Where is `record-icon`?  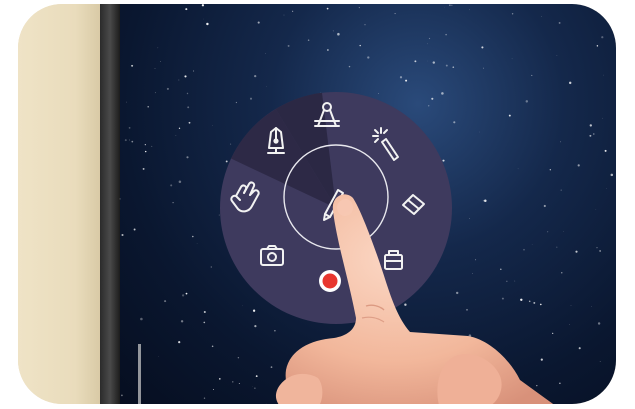
record-icon is located at coordinates (330, 281).